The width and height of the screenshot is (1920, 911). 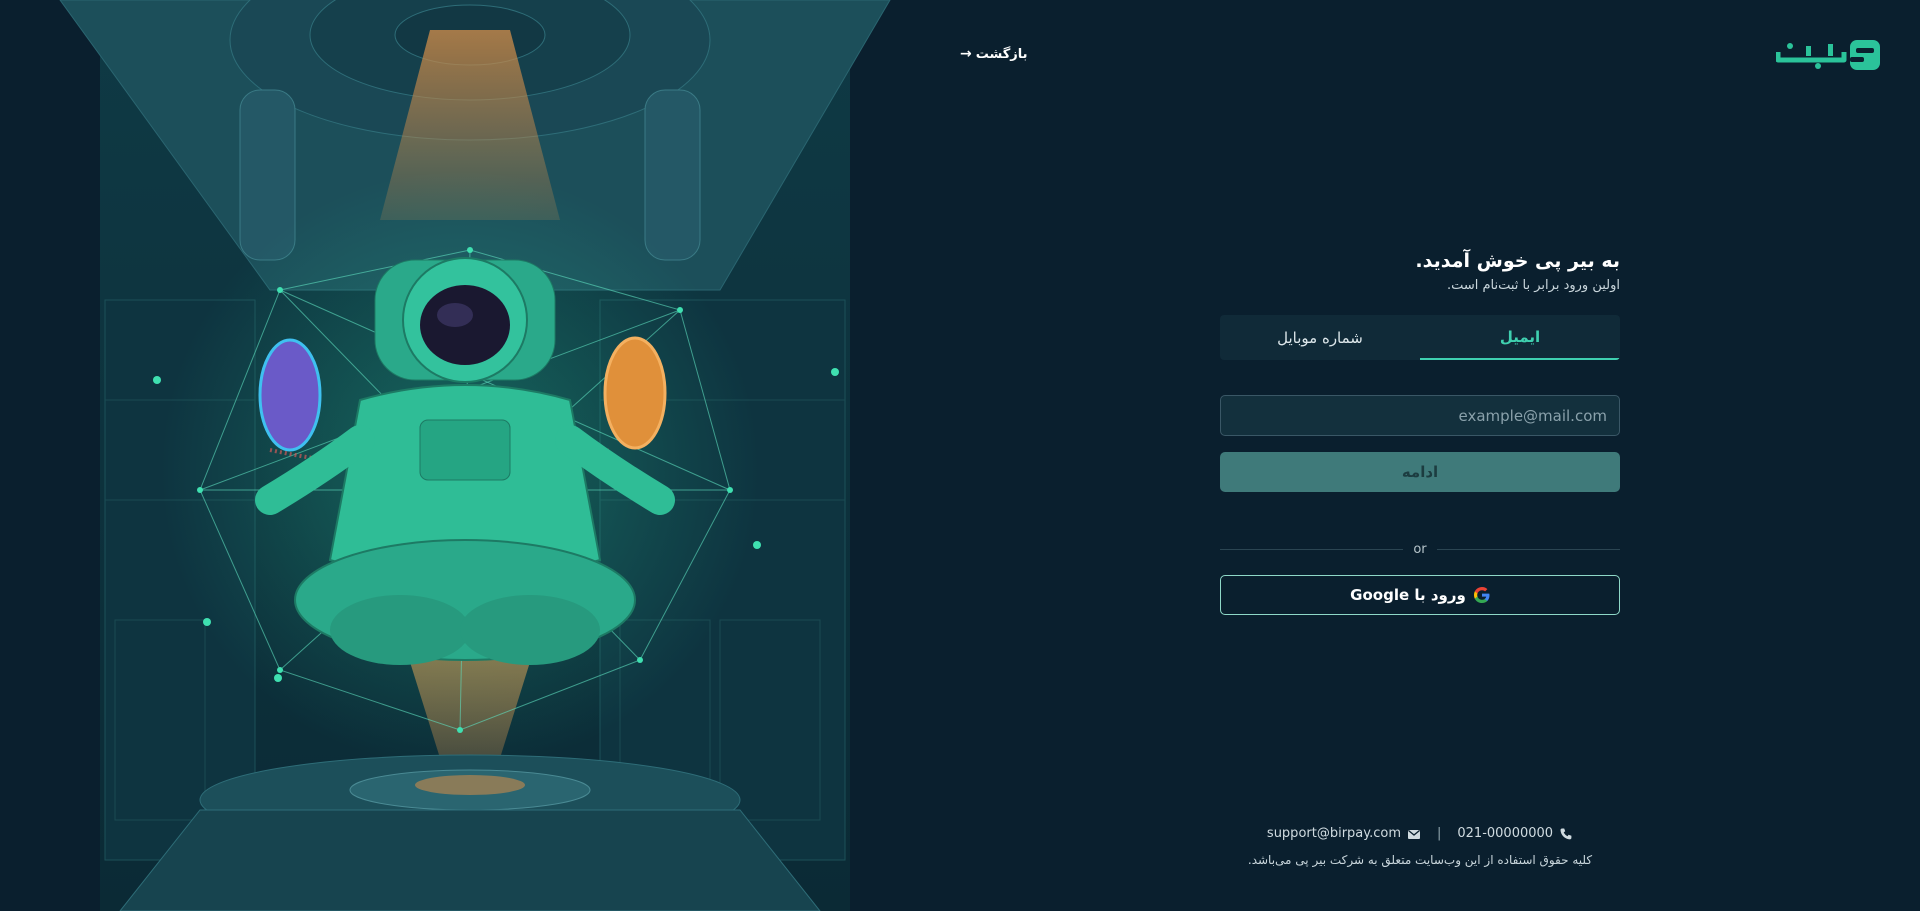 I want to click on page-title: به بیر پی خوش آمدید., so click(x=1517, y=261).